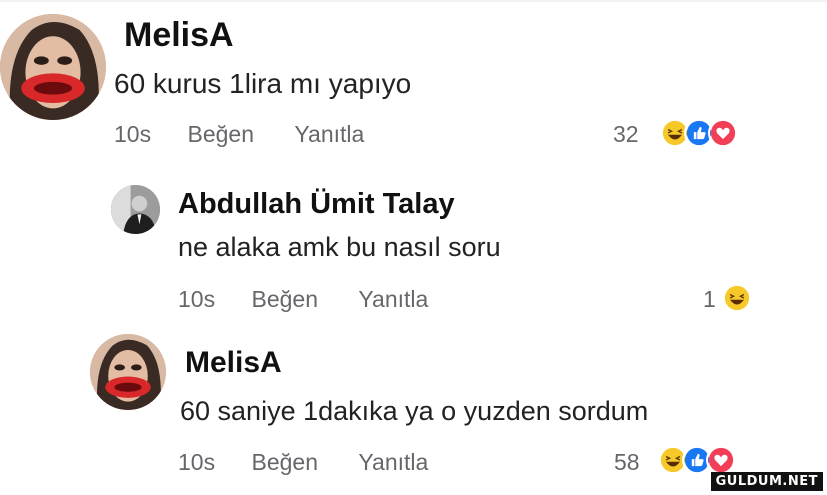 The width and height of the screenshot is (827, 495). Describe the element at coordinates (709, 299) in the screenshot. I see `reaction-count: 1` at that location.